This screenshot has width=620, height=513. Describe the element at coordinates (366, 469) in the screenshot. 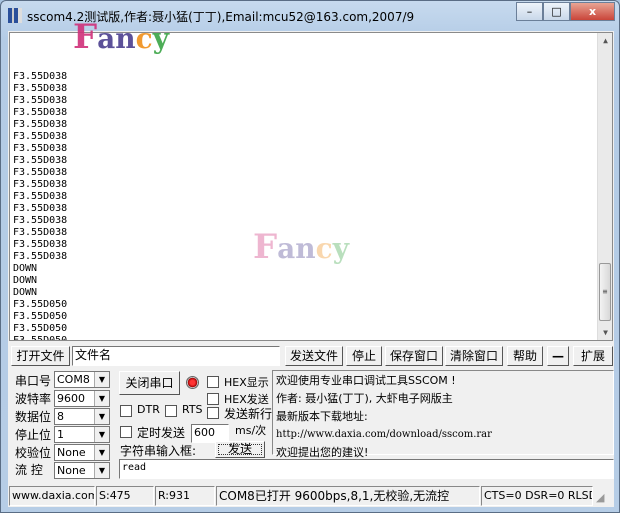

I see `send-text-input: read` at that location.